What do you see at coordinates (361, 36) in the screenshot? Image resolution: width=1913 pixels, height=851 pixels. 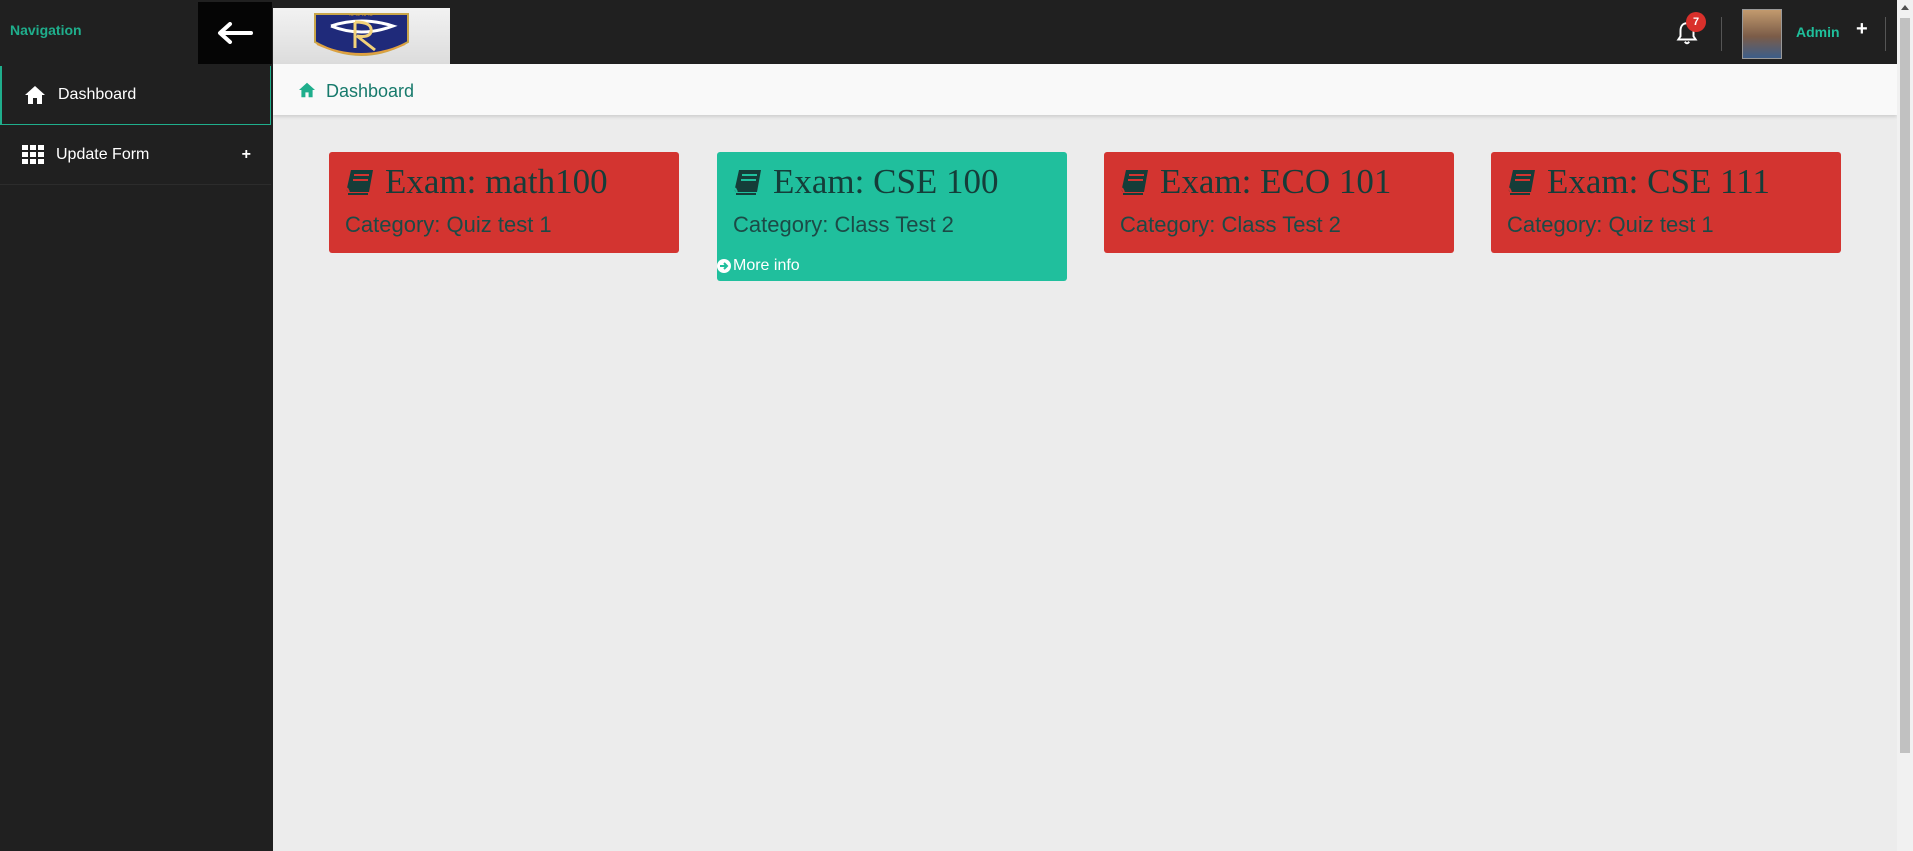 I see `brand-logo: ~ ~ ~ ~` at bounding box center [361, 36].